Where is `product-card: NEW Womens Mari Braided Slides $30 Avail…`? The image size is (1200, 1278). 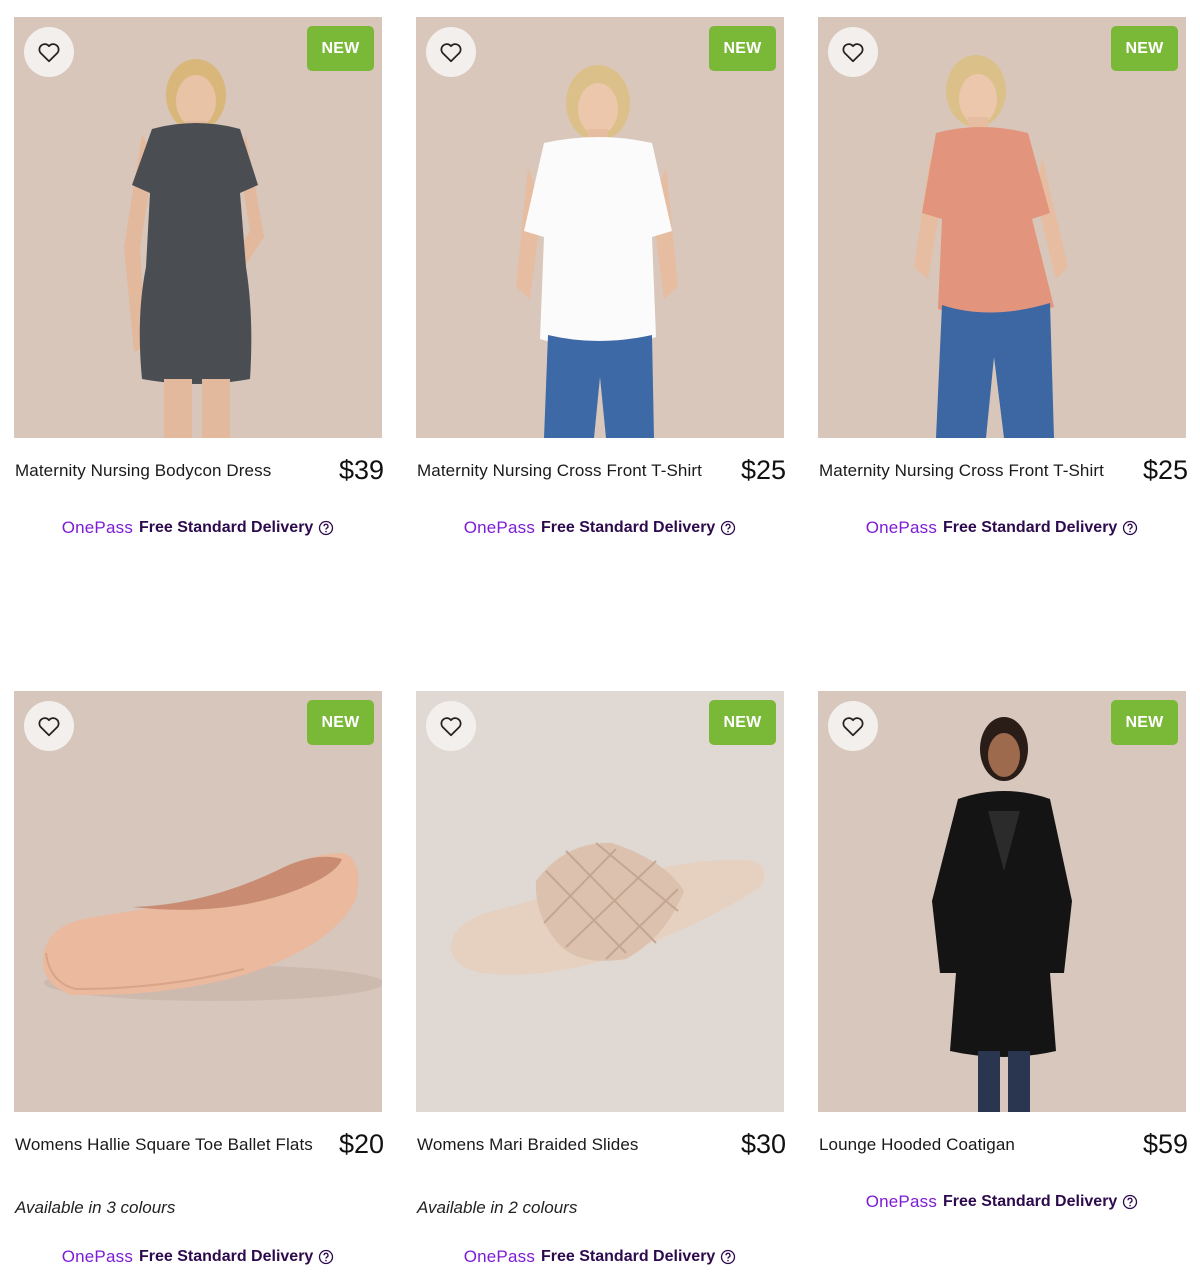
product-card: NEW Womens Mari Braided Slides $30 Avail… is located at coordinates (601, 981).